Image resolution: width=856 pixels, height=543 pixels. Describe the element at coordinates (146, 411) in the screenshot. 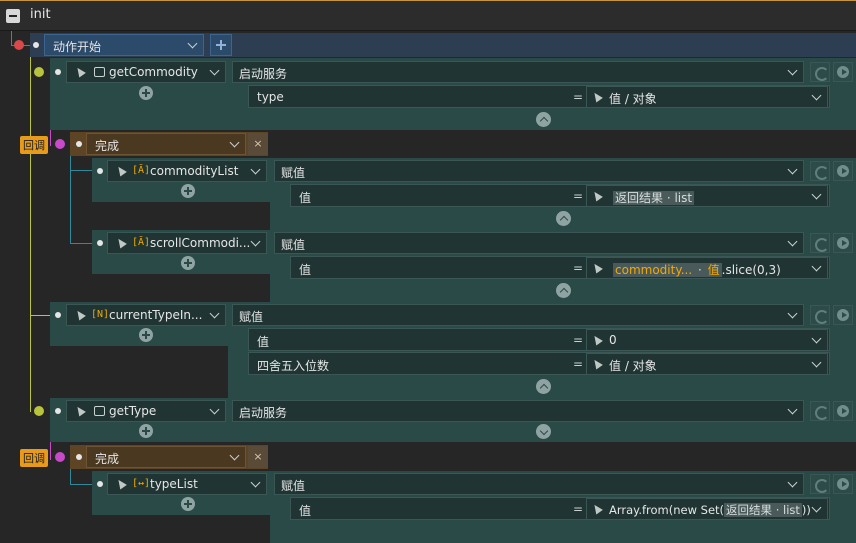

I see `getType-select: getType` at that location.